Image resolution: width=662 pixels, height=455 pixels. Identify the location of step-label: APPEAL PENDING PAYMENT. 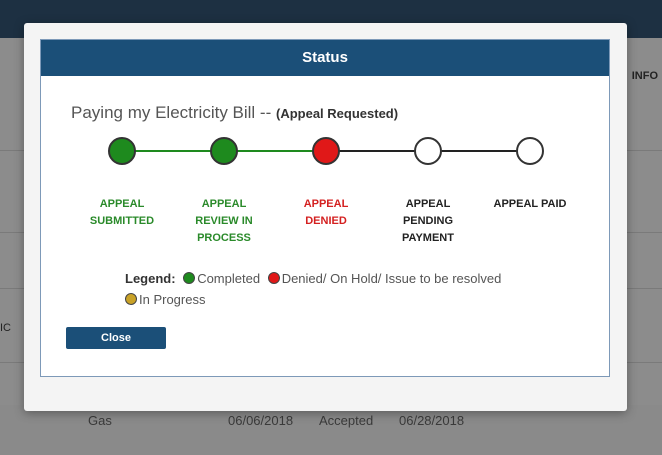
(428, 221).